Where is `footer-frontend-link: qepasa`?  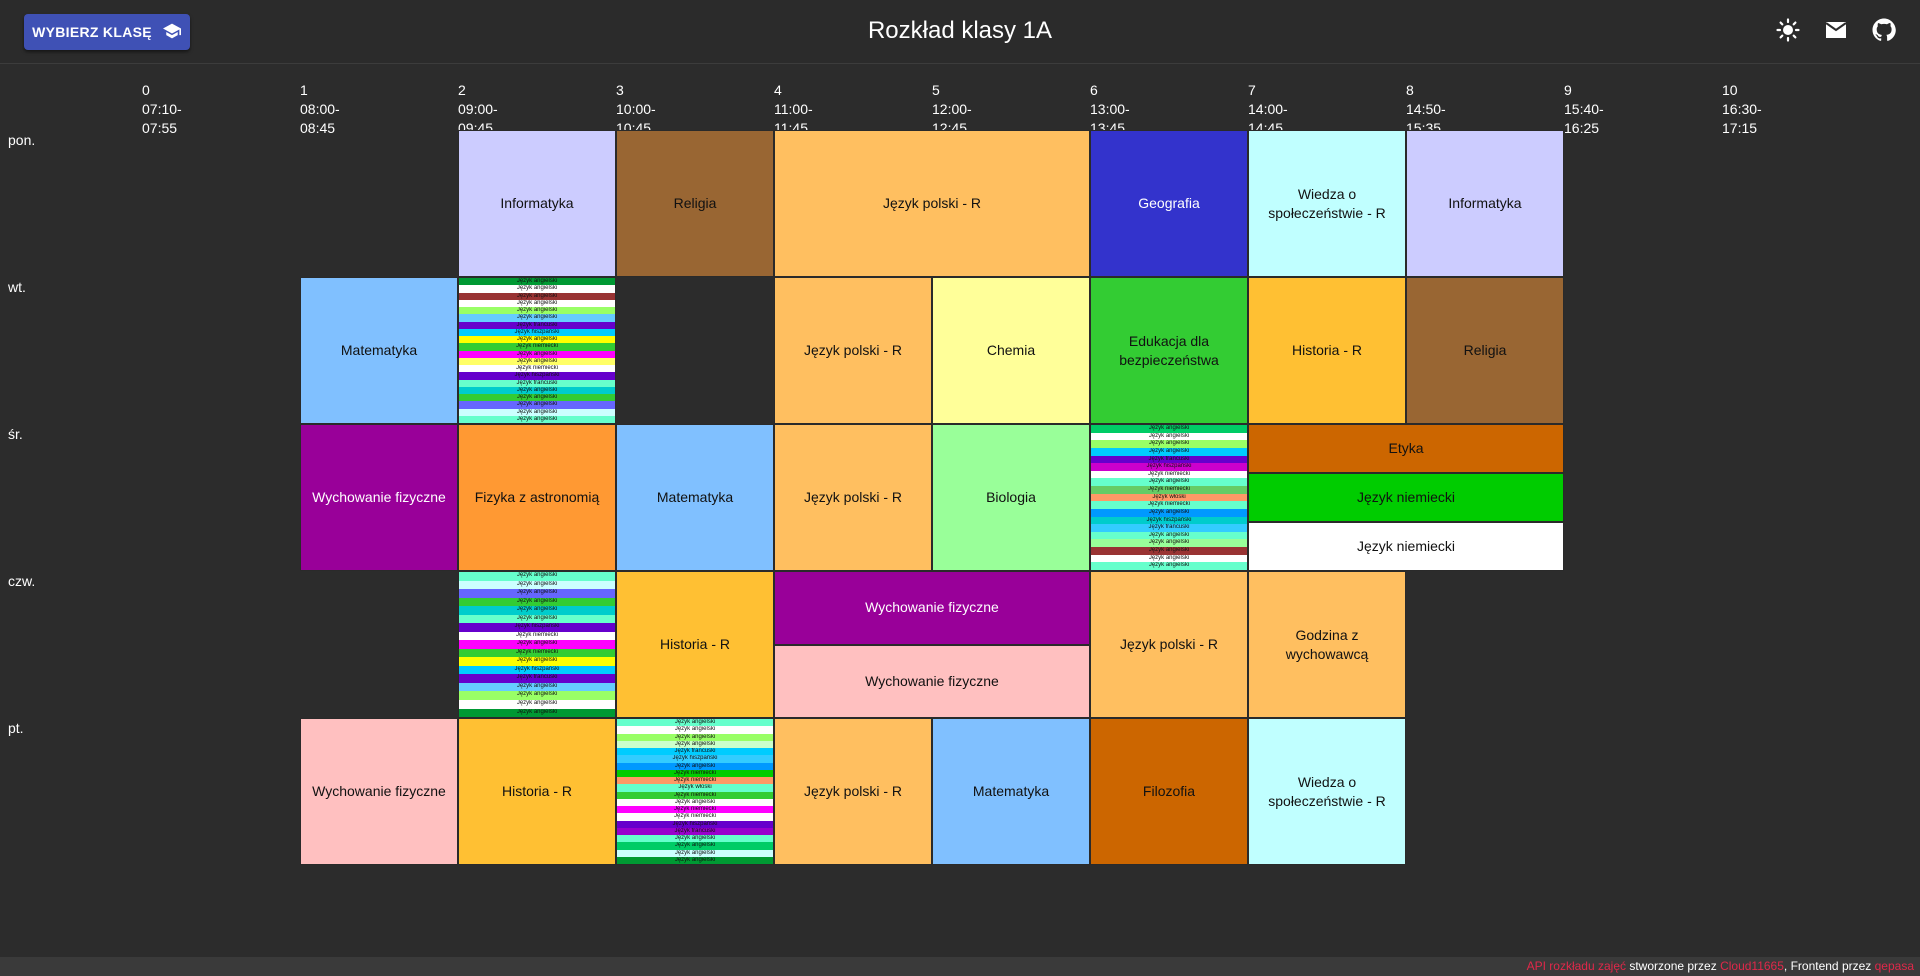
footer-frontend-link: qepasa is located at coordinates (1894, 966).